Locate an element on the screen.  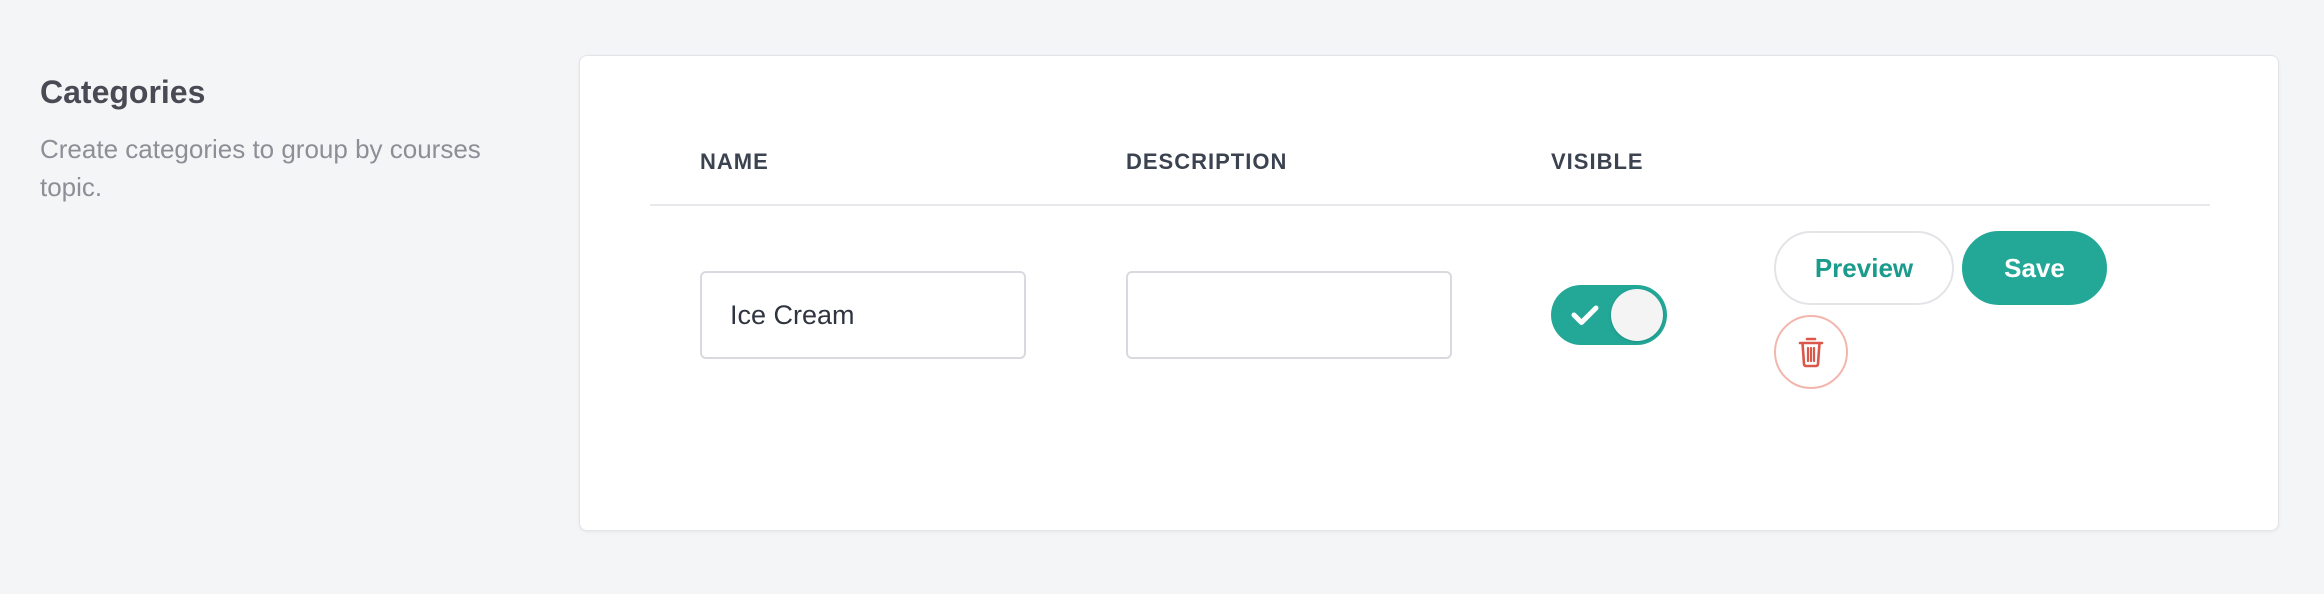
column-header-visible: VISIBLE is located at coordinates (1597, 161).